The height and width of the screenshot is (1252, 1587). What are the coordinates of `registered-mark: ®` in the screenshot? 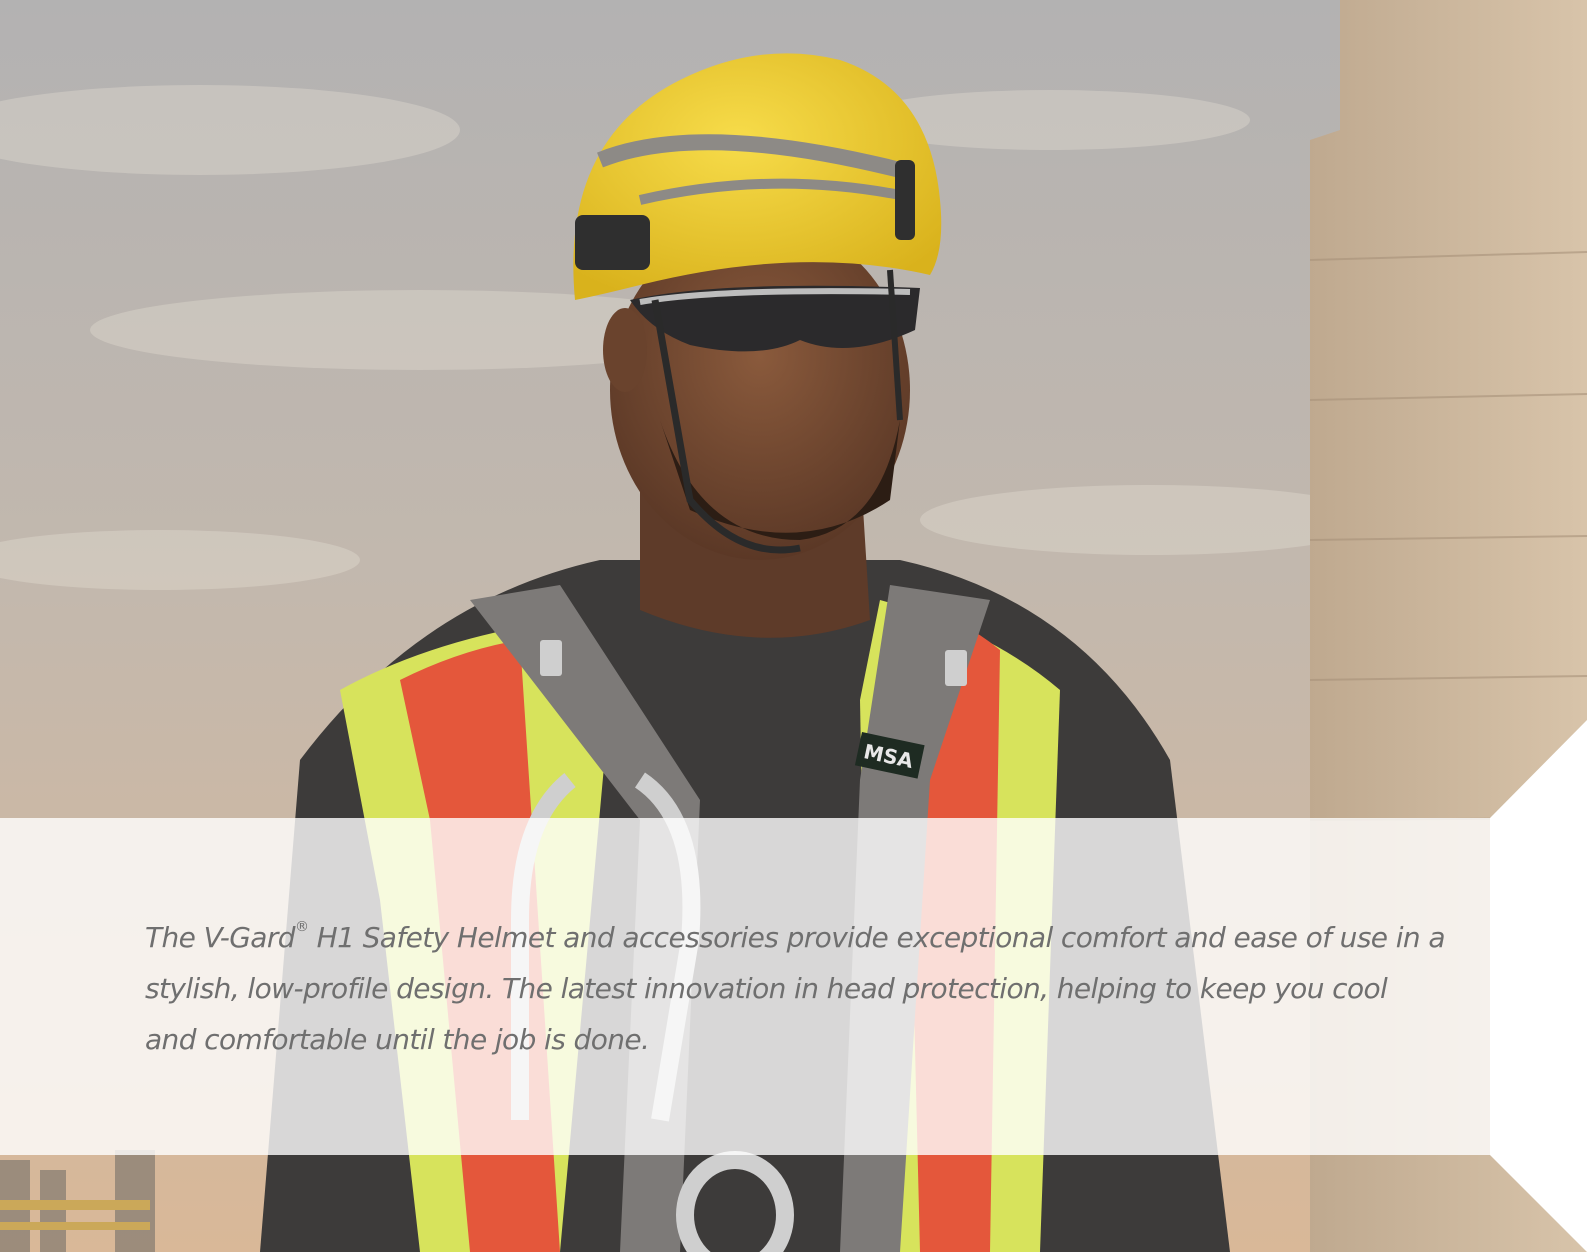 It's located at (301, 926).